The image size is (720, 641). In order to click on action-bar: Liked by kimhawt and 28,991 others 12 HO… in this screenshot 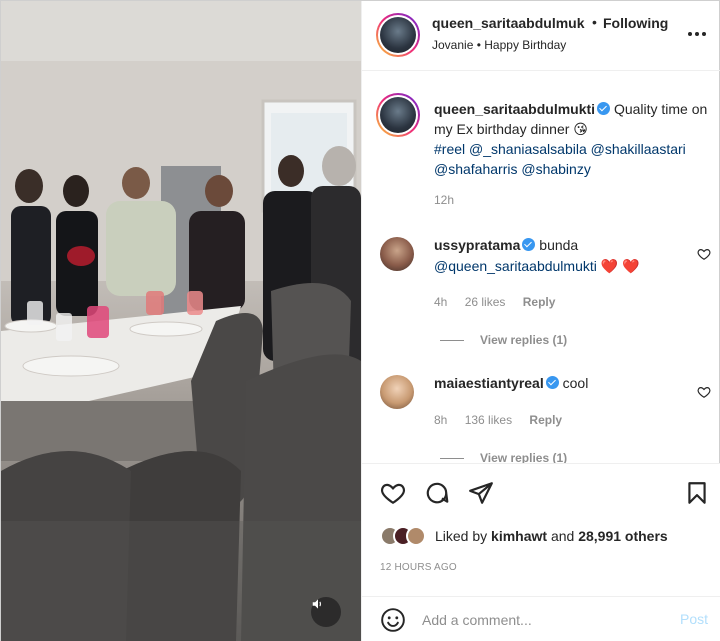, I will do `click(541, 533)`.